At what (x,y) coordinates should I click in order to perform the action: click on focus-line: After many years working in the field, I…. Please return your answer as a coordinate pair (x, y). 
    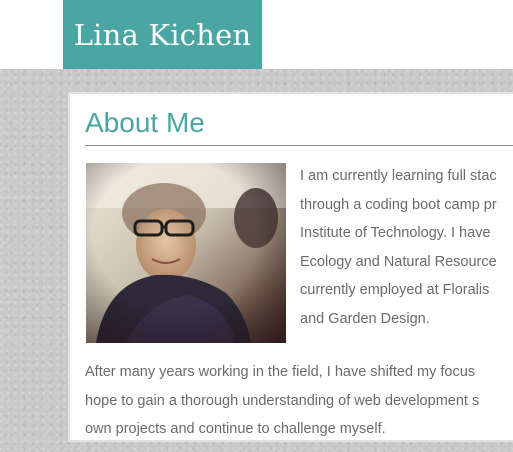
    Looking at the image, I should click on (280, 372).